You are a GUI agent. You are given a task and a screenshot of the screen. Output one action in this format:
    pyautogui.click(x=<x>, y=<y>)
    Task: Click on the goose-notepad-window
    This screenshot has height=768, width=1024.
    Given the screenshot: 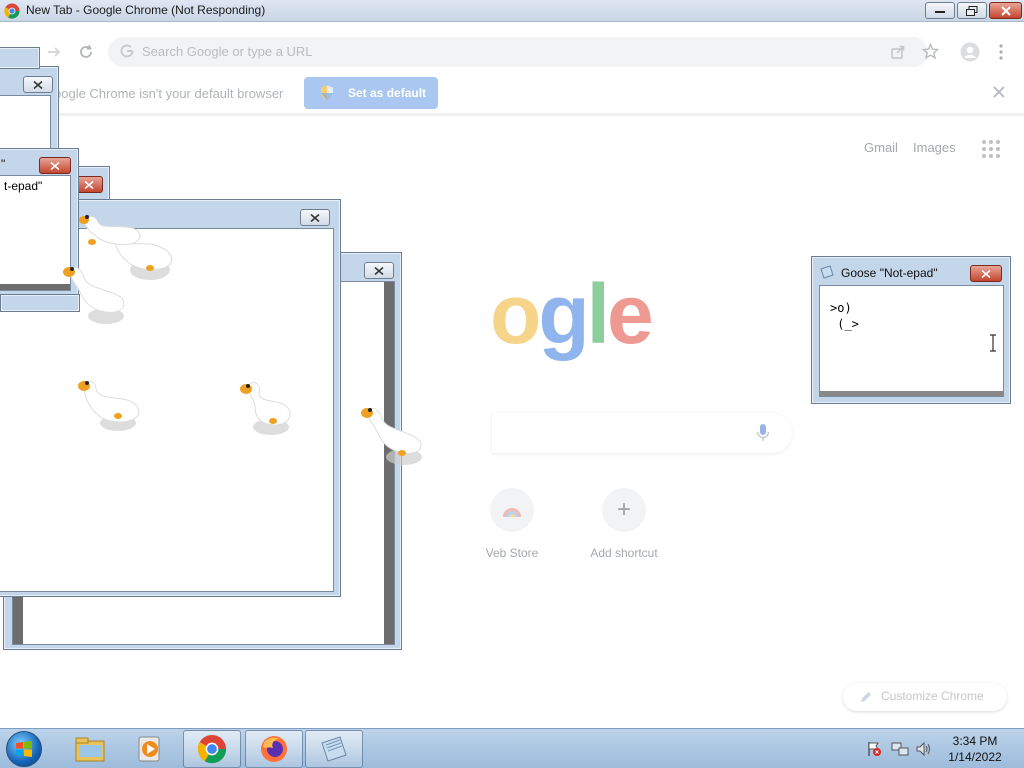 What is the action you would take?
    pyautogui.click(x=20, y=58)
    